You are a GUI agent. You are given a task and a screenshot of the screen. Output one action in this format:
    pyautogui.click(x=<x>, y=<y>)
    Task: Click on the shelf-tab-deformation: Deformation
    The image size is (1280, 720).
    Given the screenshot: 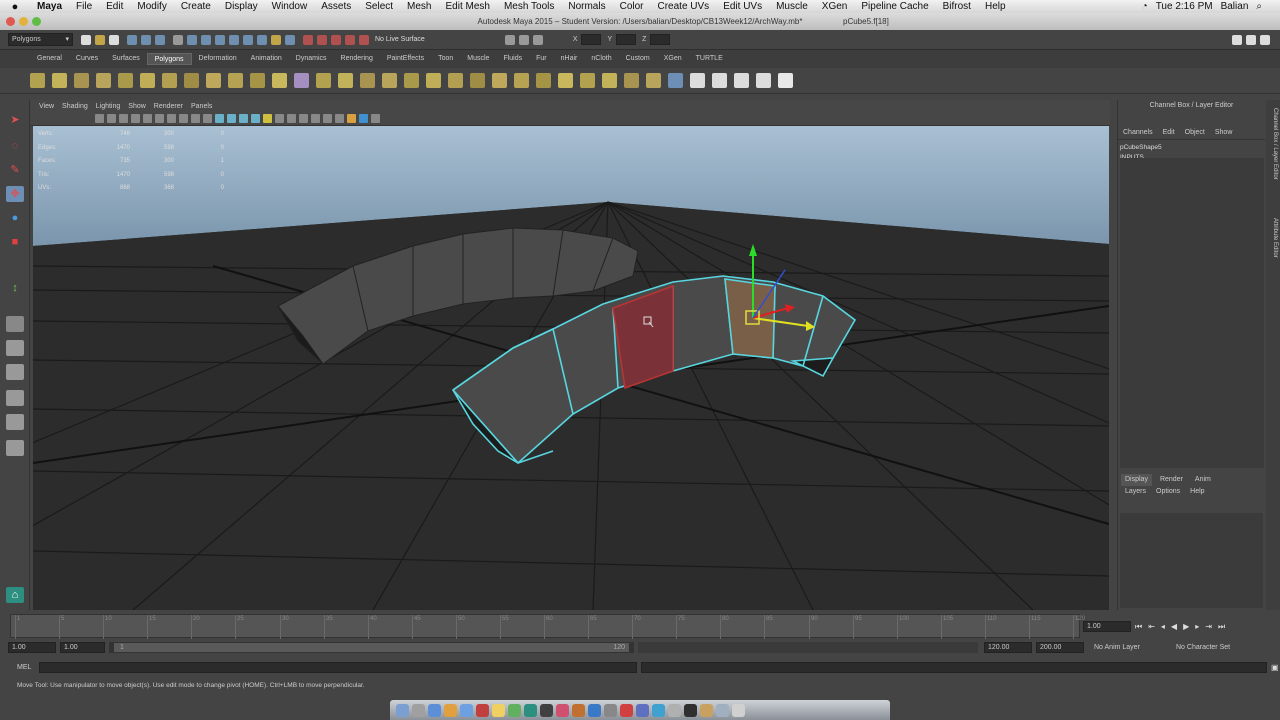 What is the action you would take?
    pyautogui.click(x=218, y=59)
    